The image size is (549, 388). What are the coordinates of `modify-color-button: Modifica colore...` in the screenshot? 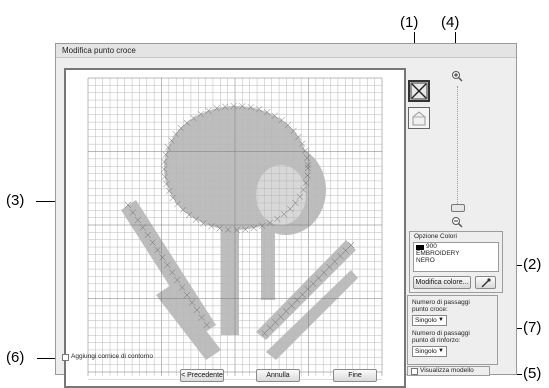 It's located at (442, 282).